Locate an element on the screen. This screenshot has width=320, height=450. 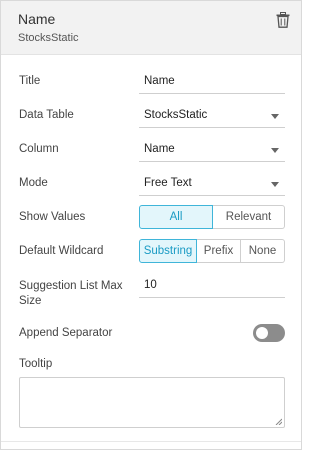
data-table-value: StocksStatic is located at coordinates (176, 115).